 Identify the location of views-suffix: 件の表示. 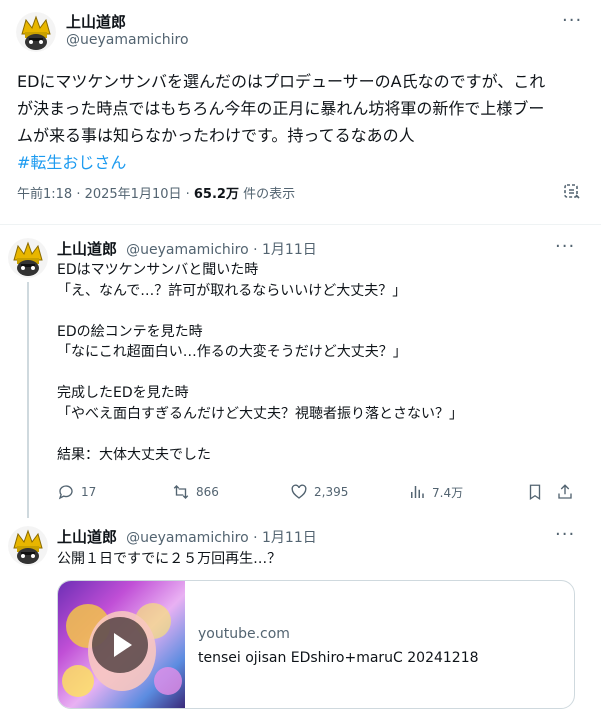
(267, 194).